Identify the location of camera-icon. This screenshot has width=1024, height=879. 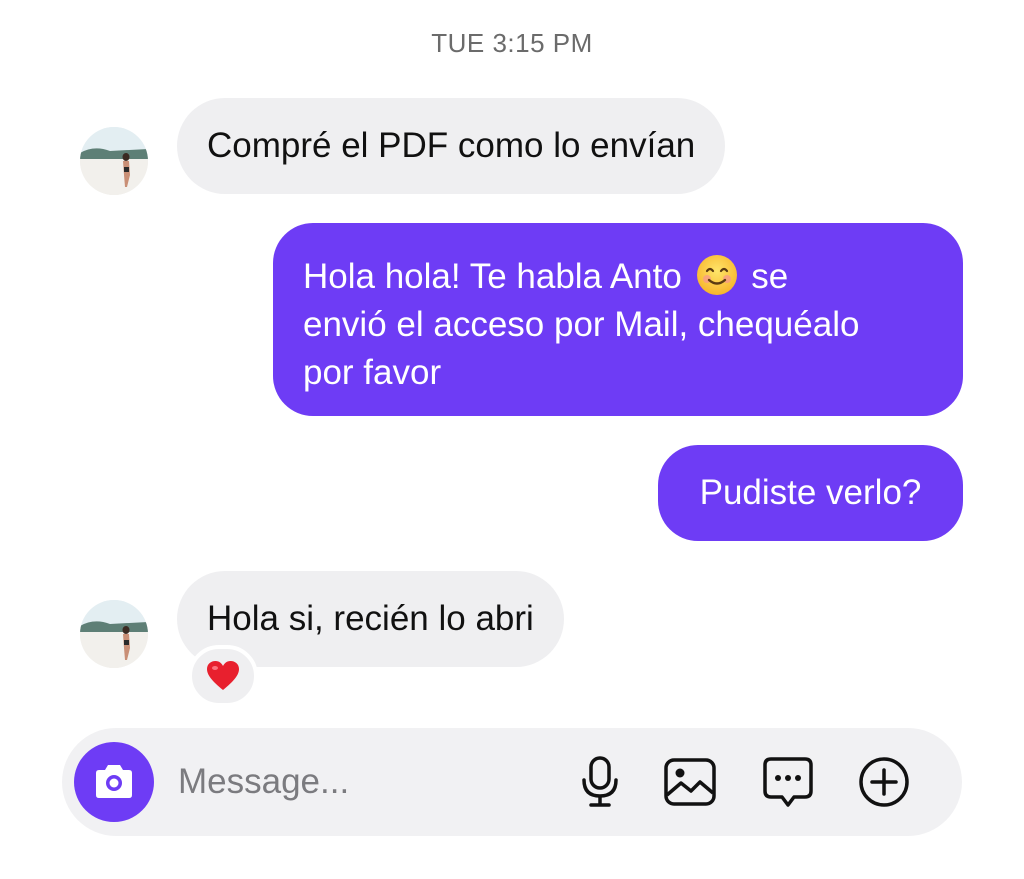
(114, 781).